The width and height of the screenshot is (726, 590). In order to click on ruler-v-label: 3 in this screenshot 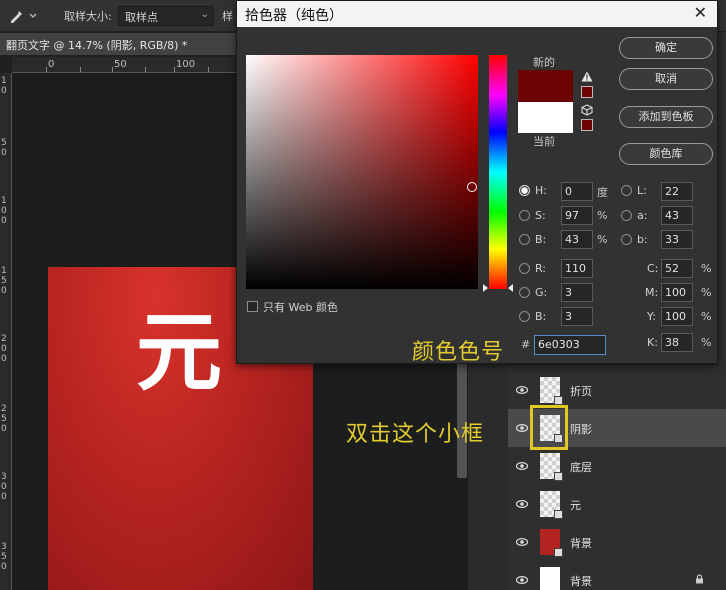, I will do `click(4, 477)`.